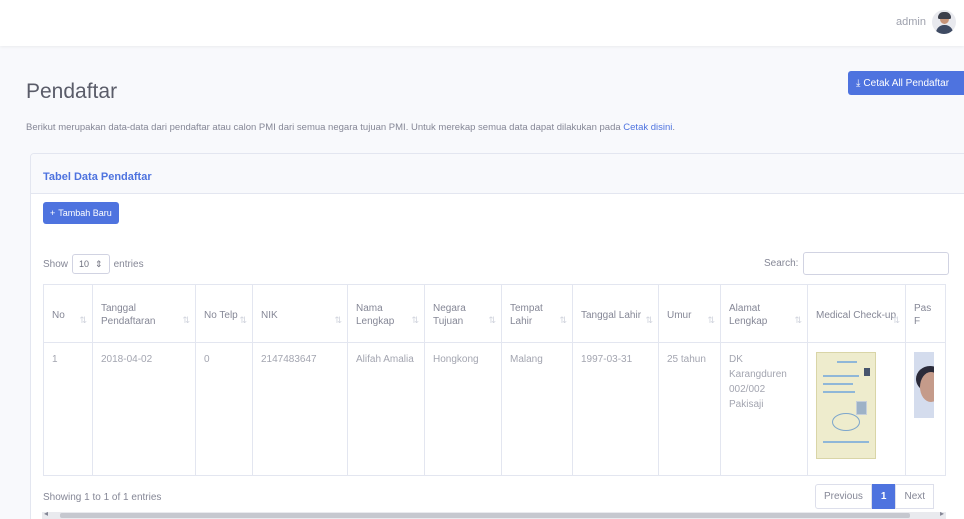 This screenshot has width=964, height=519. Describe the element at coordinates (85, 213) in the screenshot. I see `add-new-label: Tambah Baru` at that location.